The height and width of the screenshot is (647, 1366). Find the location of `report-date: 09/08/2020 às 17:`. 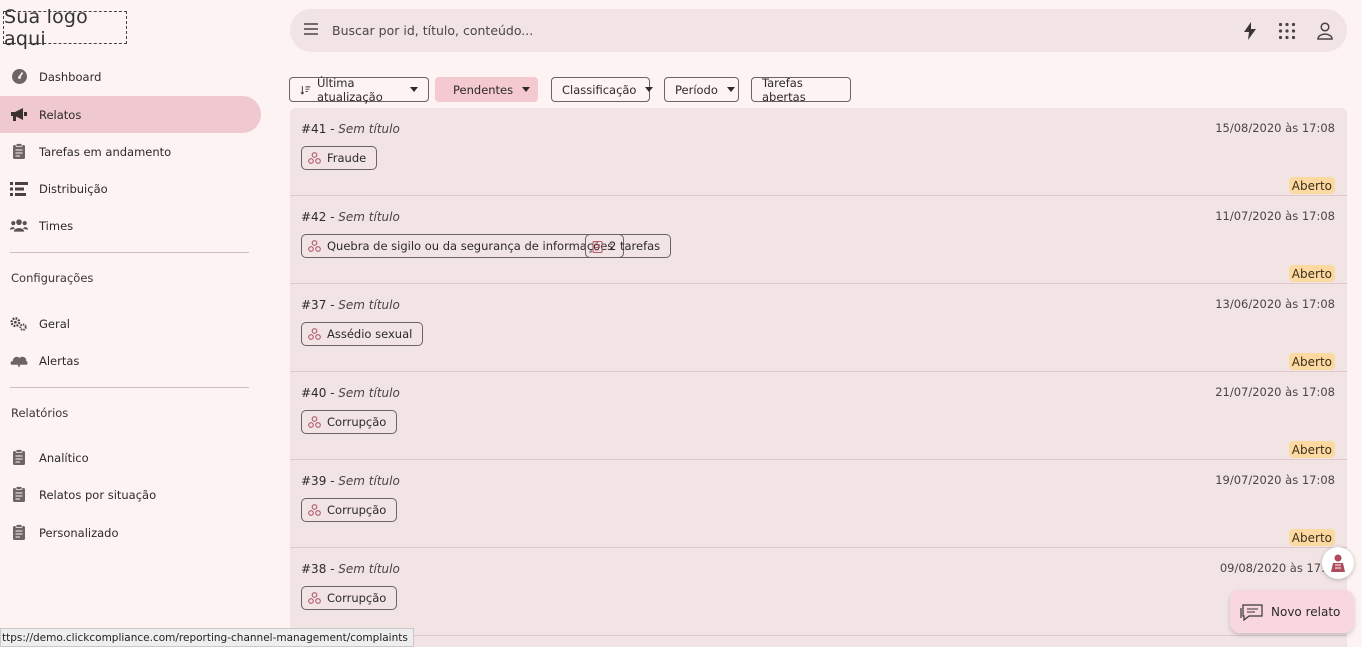

report-date: 09/08/2020 às 17: is located at coordinates (1272, 568).